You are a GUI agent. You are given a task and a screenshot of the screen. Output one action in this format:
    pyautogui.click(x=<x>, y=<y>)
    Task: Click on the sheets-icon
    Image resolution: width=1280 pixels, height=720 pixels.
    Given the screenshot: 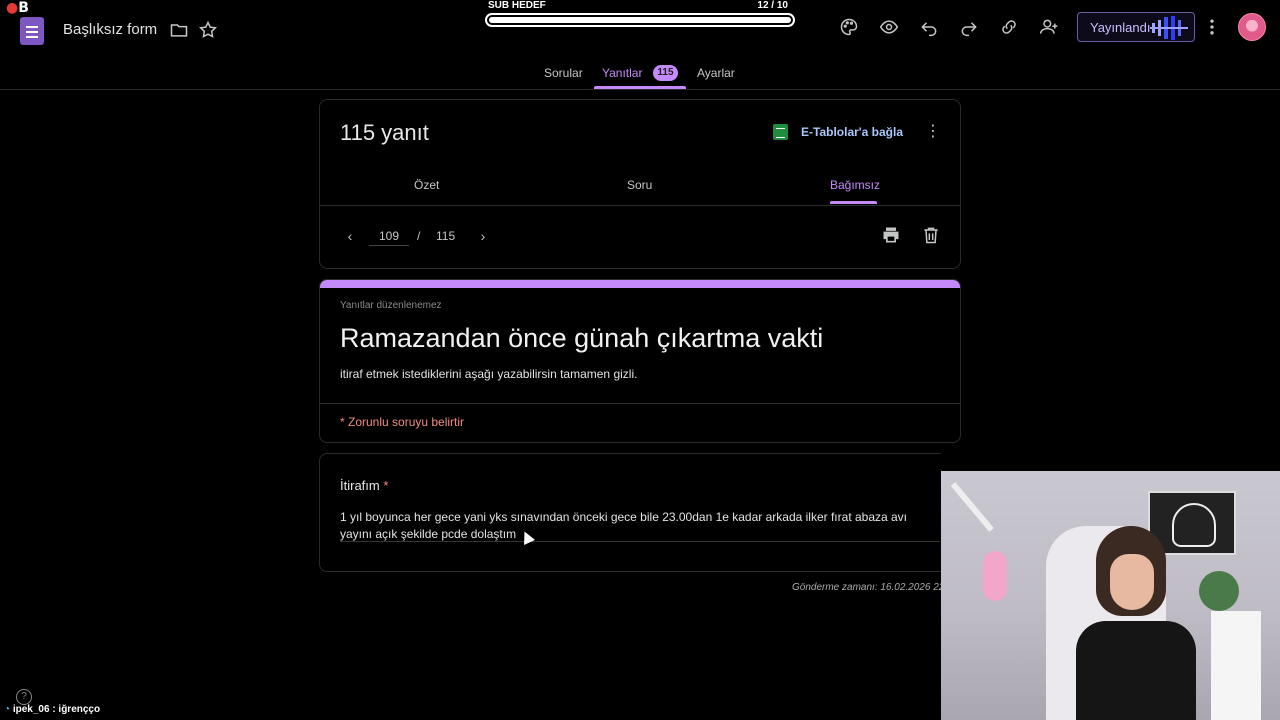 What is the action you would take?
    pyautogui.click(x=780, y=132)
    